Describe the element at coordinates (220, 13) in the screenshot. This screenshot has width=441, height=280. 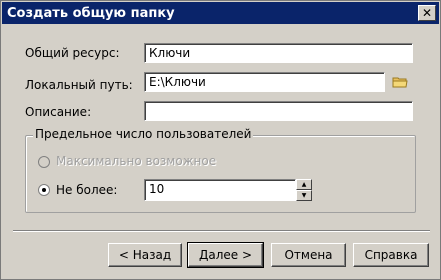
I see `title-bar: Создать общую папку ✕` at that location.